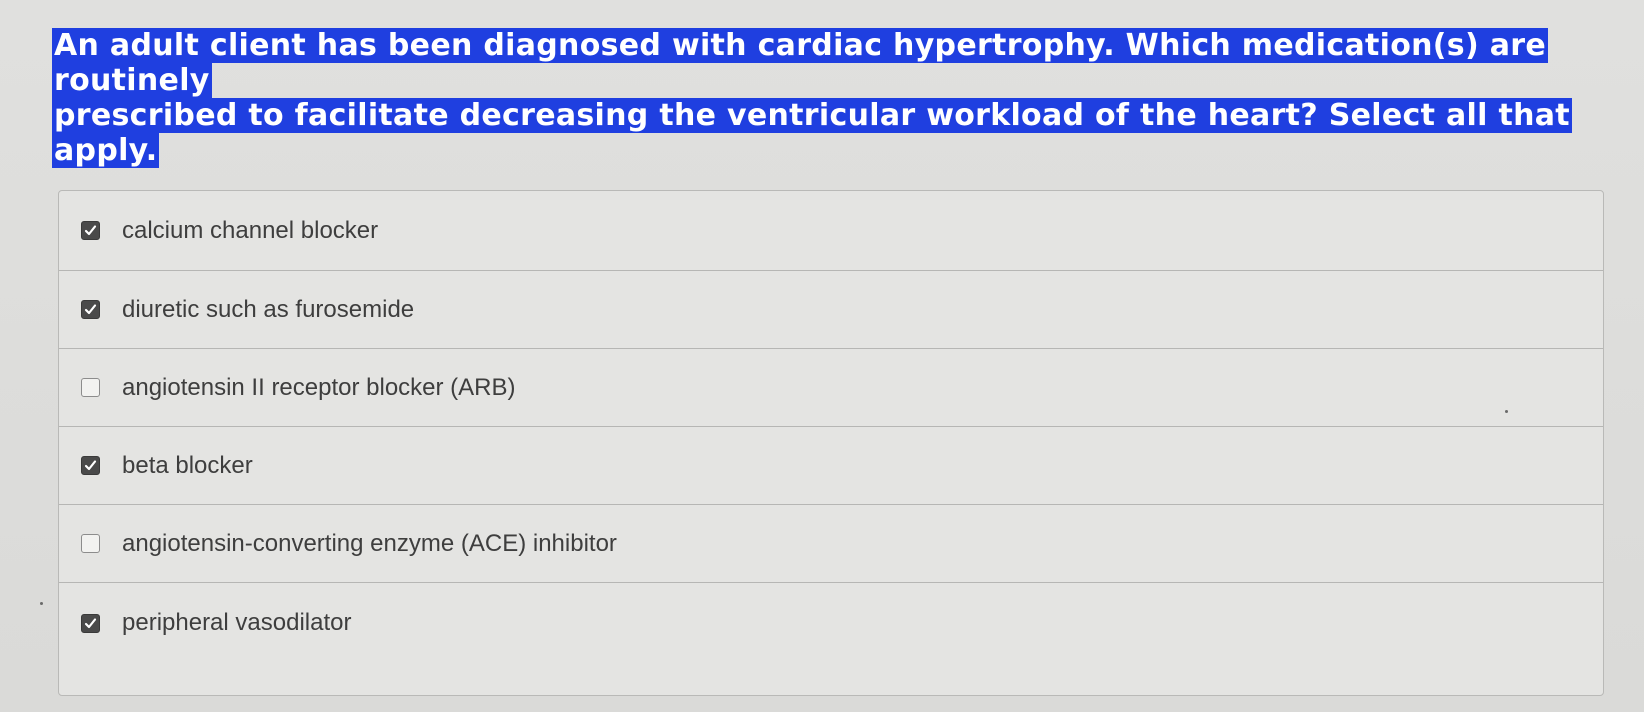  Describe the element at coordinates (831, 623) in the screenshot. I see `option-peripheral-vasodilator: peripheral vasodilator` at that location.